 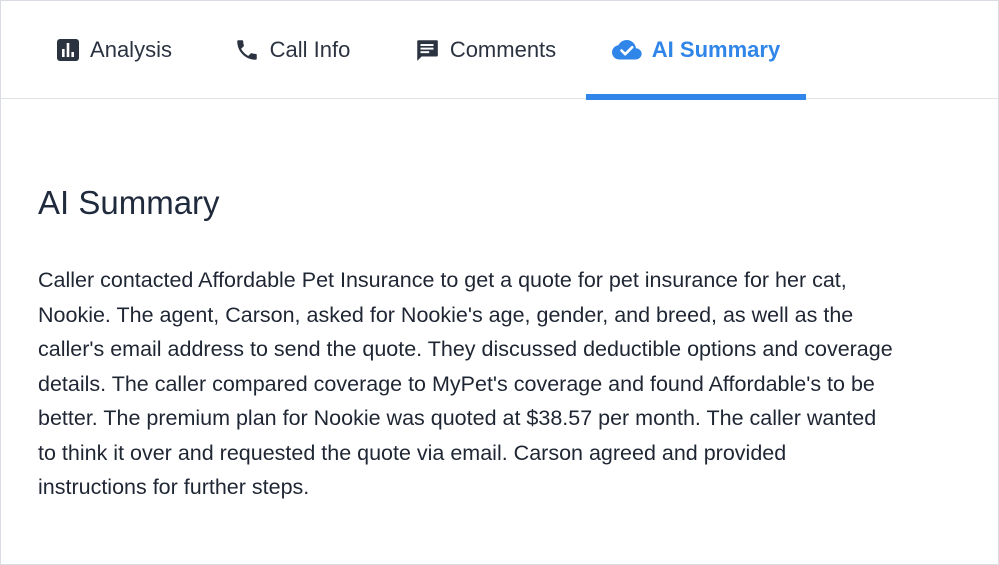 I want to click on tab-comments: Comments, so click(x=485, y=49).